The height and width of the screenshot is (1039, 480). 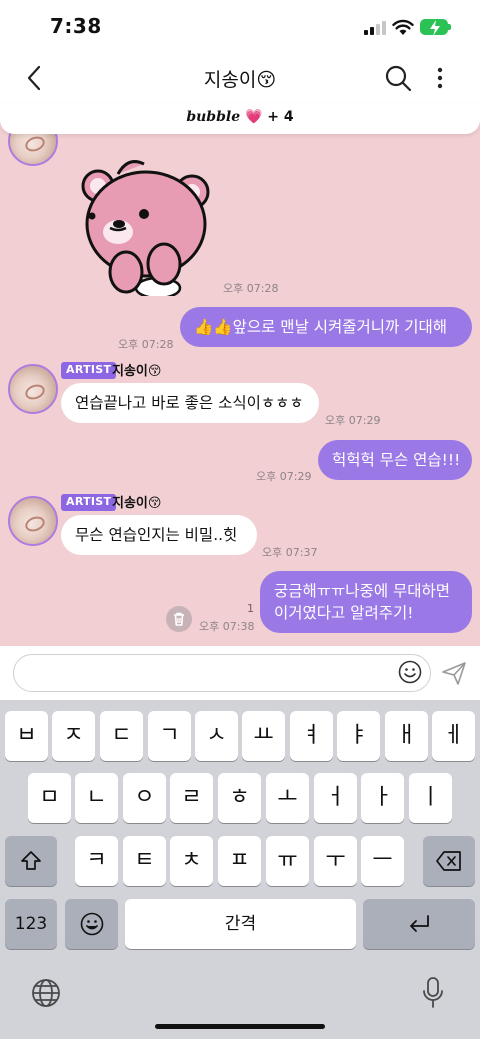 I want to click on bubble-subscription-bar: bubble 💗 + 4, so click(x=240, y=119).